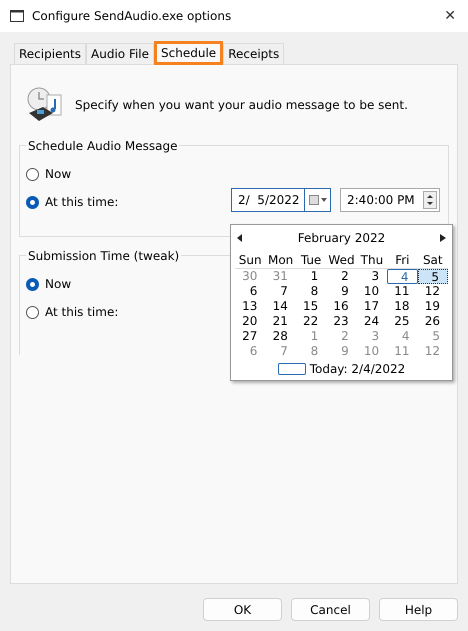 Image resolution: width=468 pixels, height=631 pixels. What do you see at coordinates (430, 200) in the screenshot?
I see `spin-arrows-icon` at bounding box center [430, 200].